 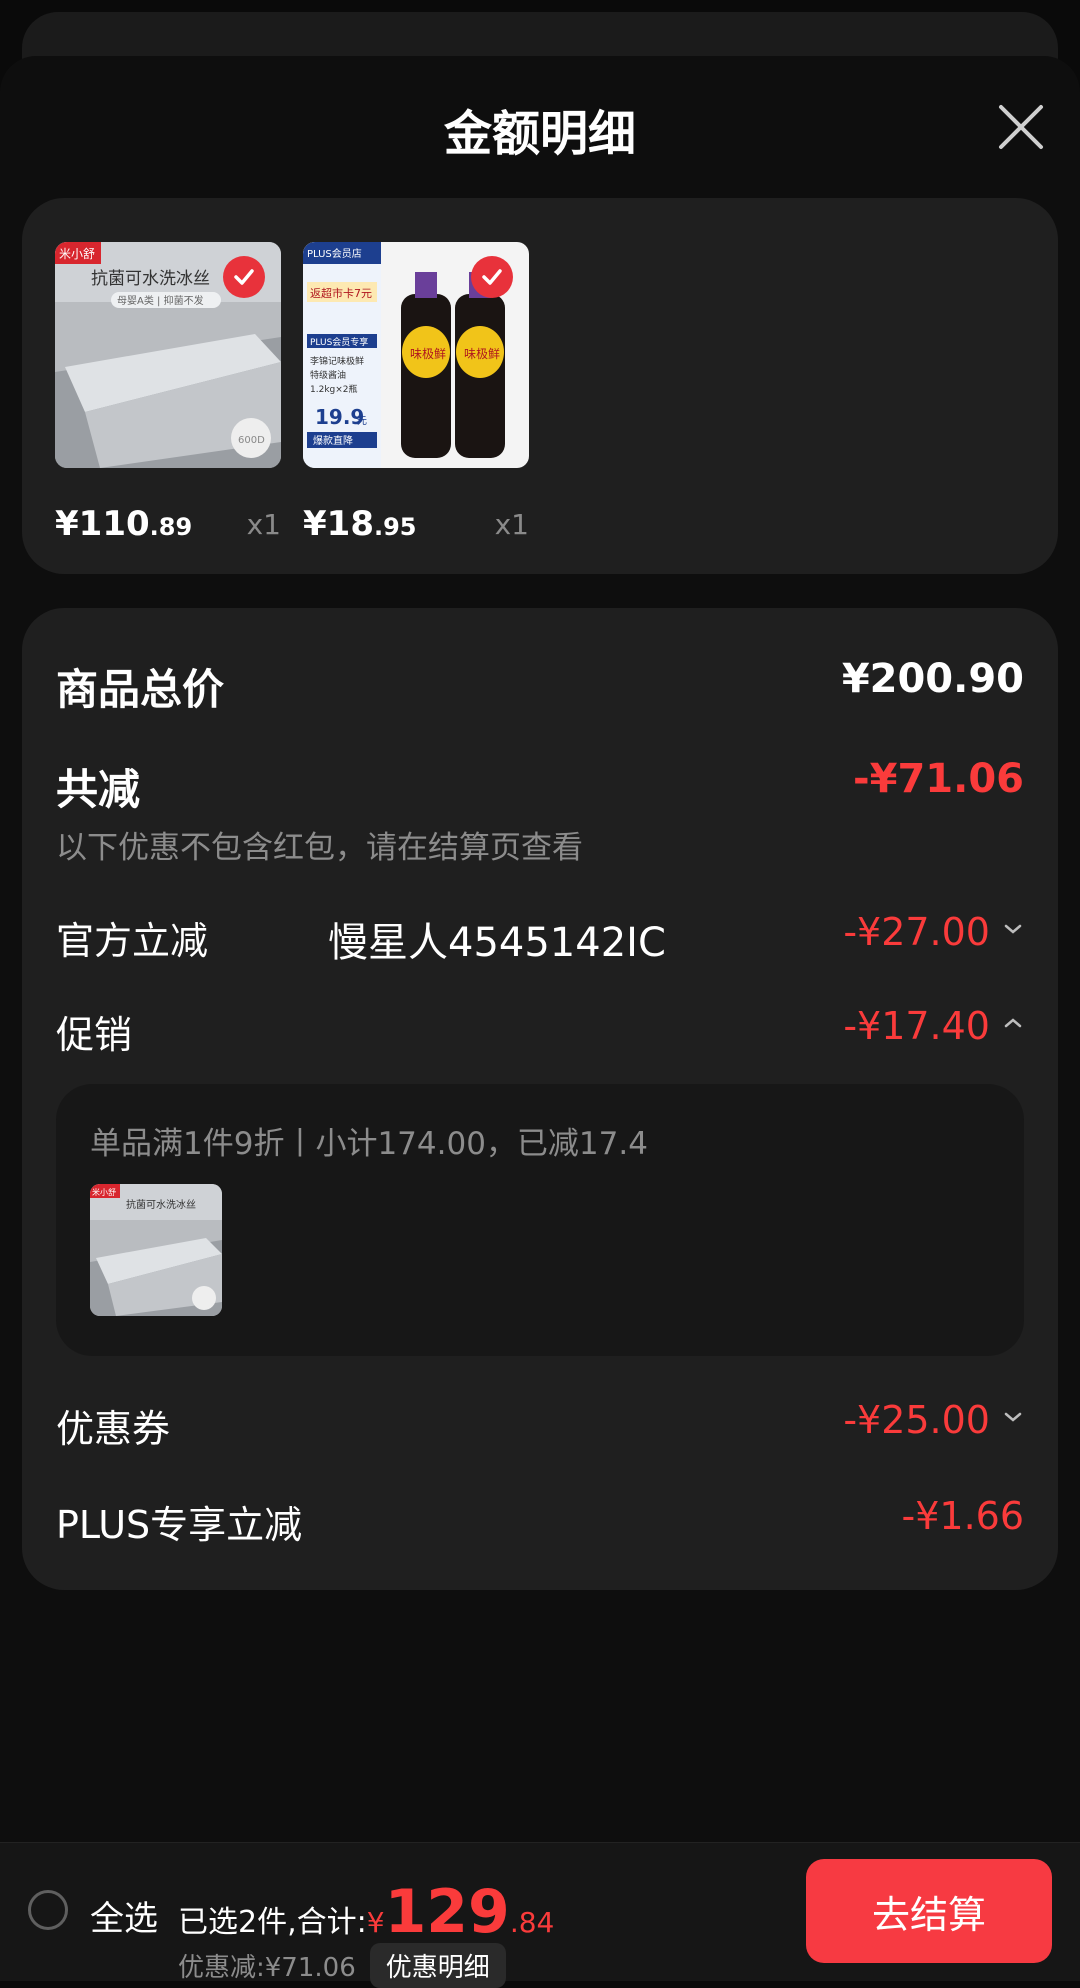 I want to click on svg-text: 元, so click(x=362, y=421).